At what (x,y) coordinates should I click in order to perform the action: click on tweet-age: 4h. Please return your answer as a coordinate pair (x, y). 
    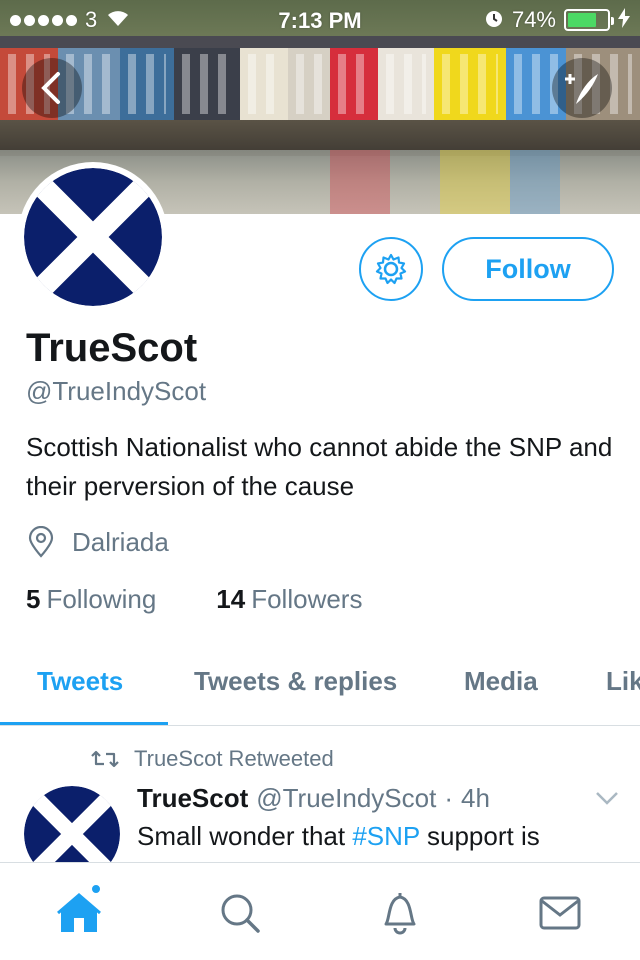
    Looking at the image, I should click on (475, 798).